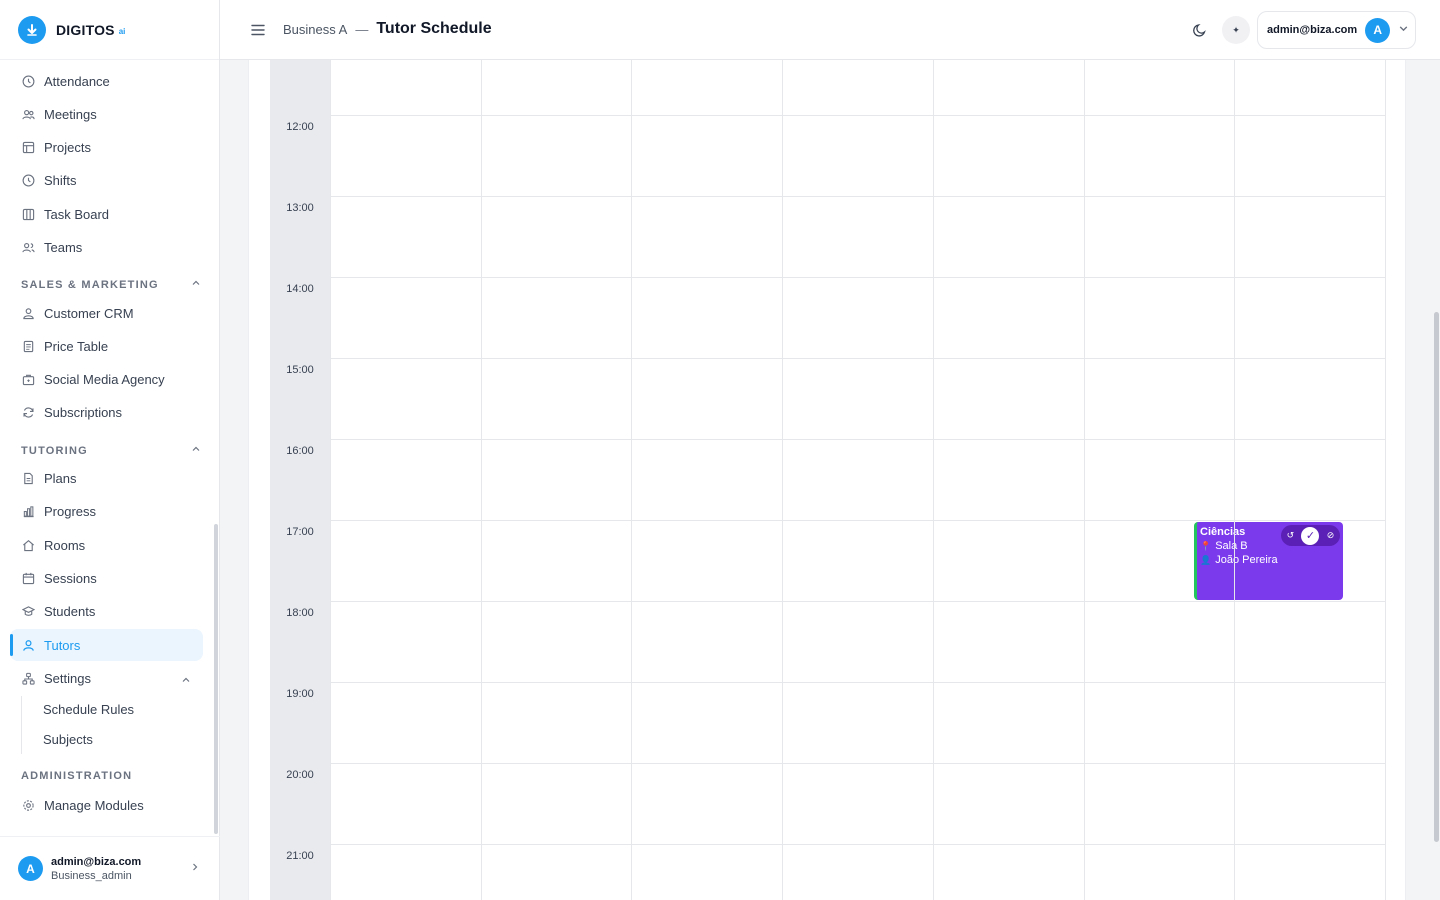  What do you see at coordinates (62, 645) in the screenshot?
I see `sidebar-item-label: Tutors` at bounding box center [62, 645].